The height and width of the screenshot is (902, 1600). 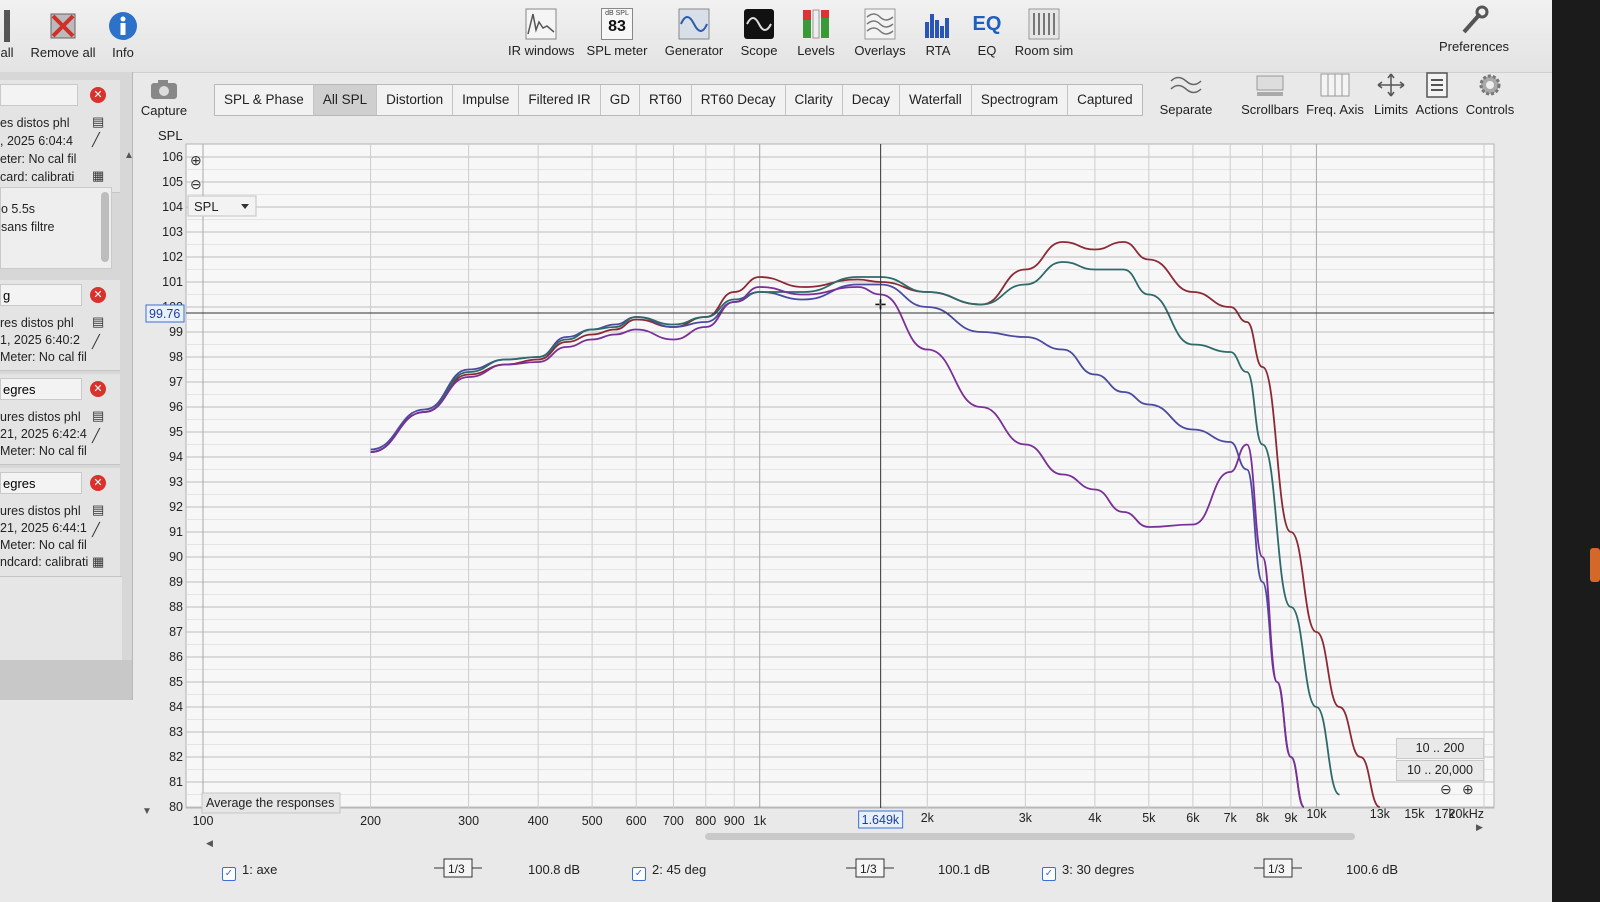 What do you see at coordinates (172, 207) in the screenshot?
I see `y-tick-label: 104` at bounding box center [172, 207].